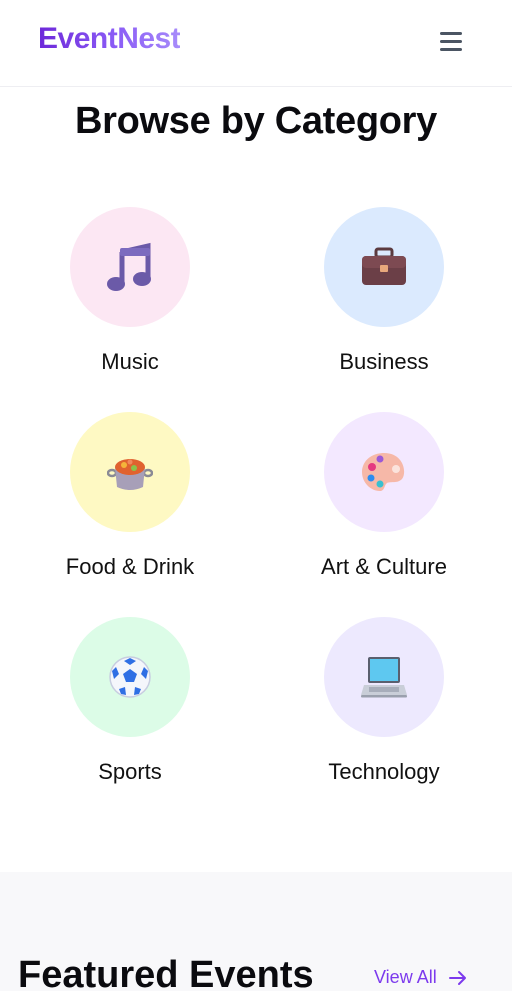 The width and height of the screenshot is (512, 991). I want to click on menu-button, so click(451, 41).